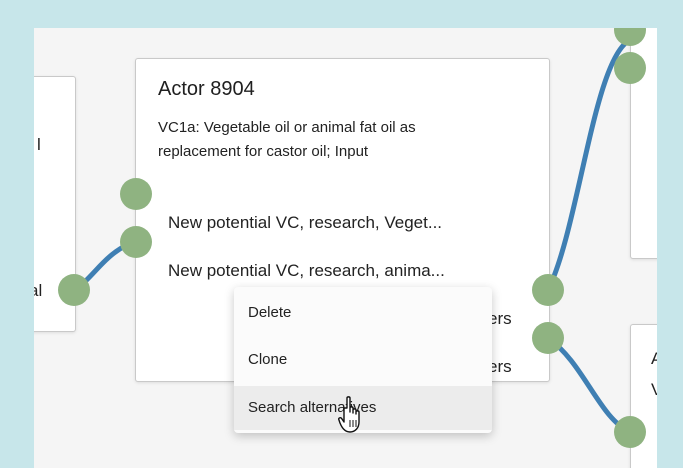 The height and width of the screenshot is (468, 683). Describe the element at coordinates (363, 360) in the screenshot. I see `menu-item-clone: Clone` at that location.